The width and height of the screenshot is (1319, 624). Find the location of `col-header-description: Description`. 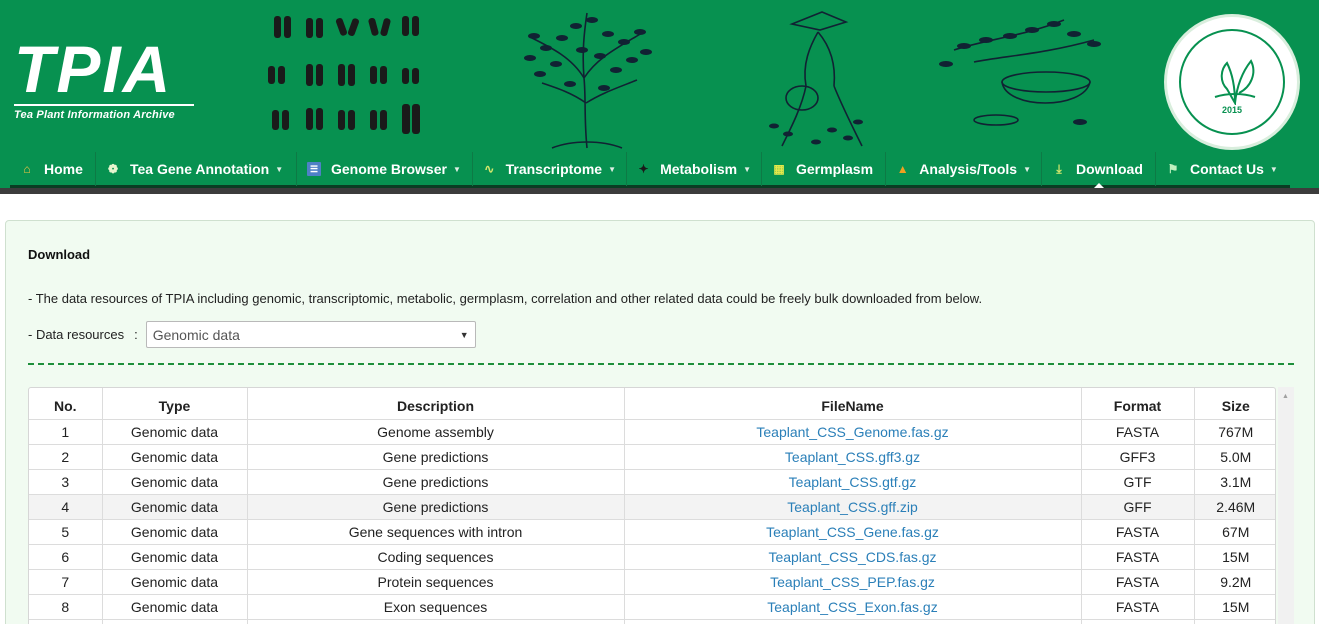

col-header-description: Description is located at coordinates (436, 404).